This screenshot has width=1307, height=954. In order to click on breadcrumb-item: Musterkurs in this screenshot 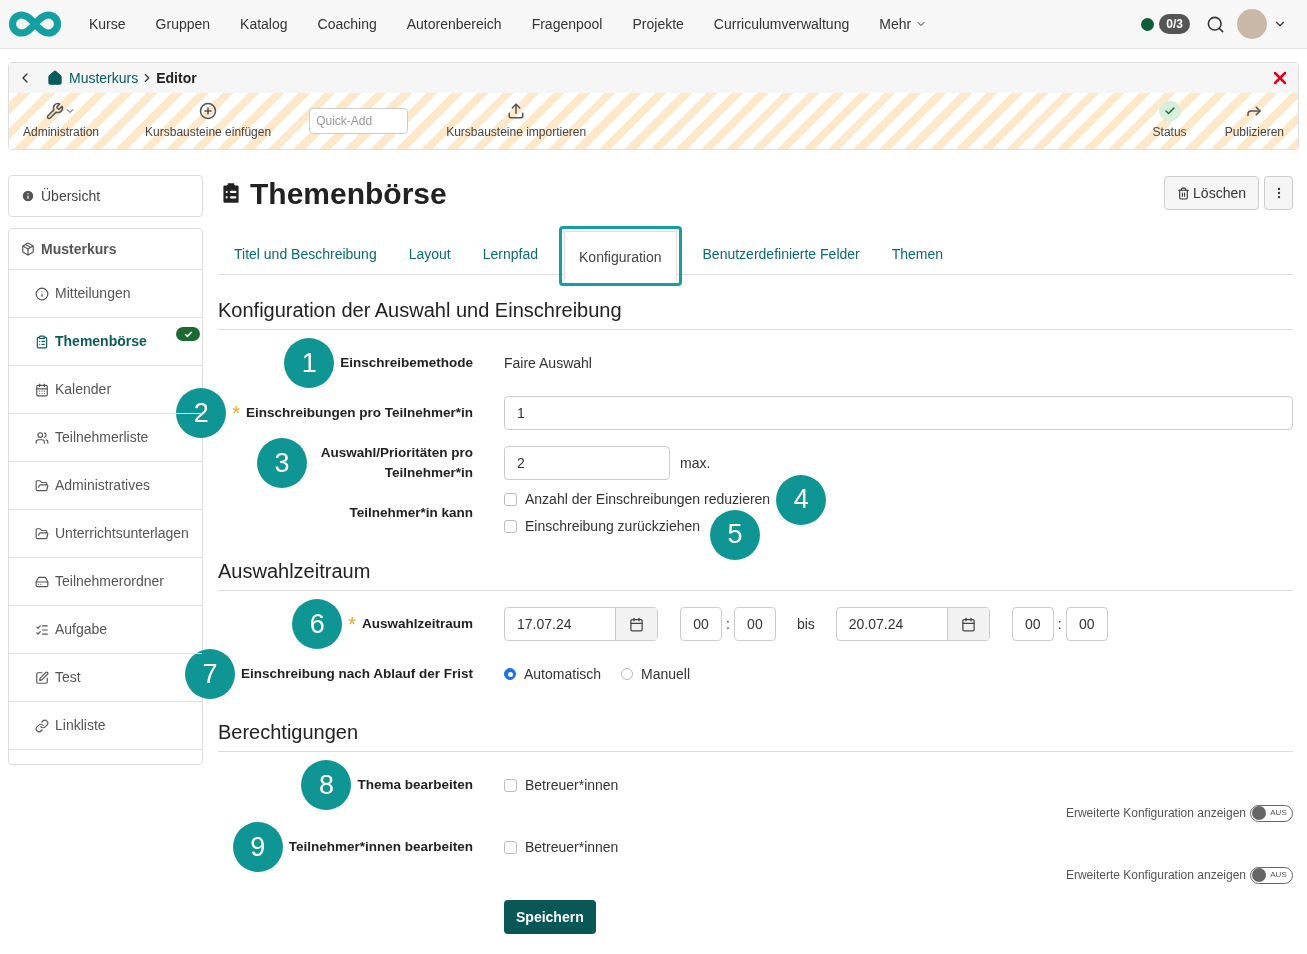, I will do `click(104, 78)`.